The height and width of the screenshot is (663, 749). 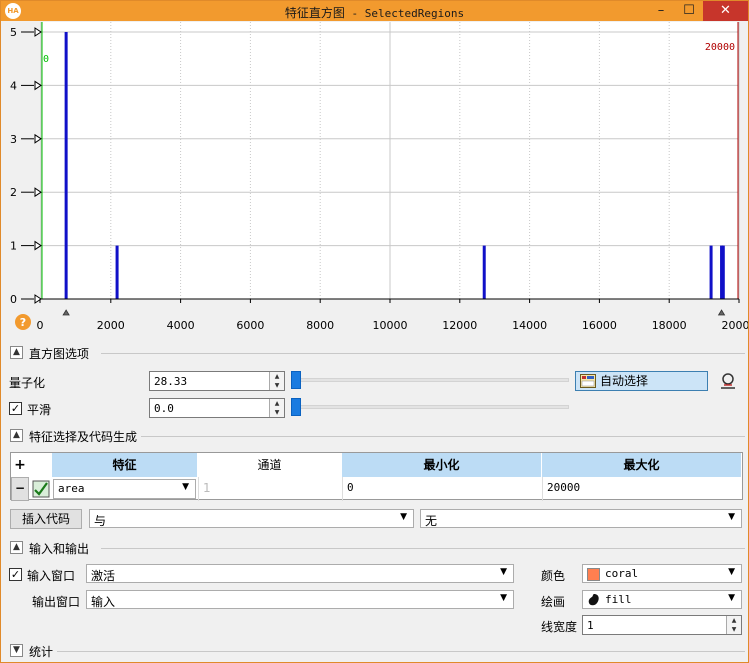 I want to click on min-threshold-label: 0, so click(x=46, y=59).